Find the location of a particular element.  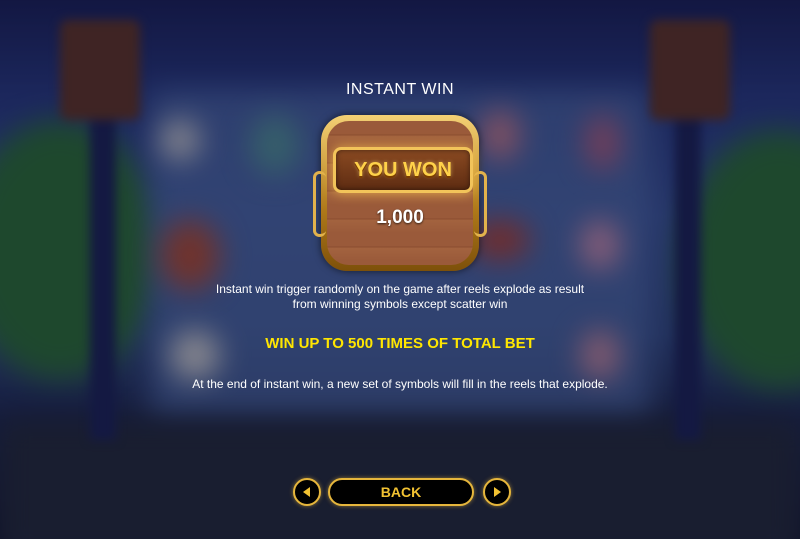

screen-title: INSTANT WIN is located at coordinates (399, 89).